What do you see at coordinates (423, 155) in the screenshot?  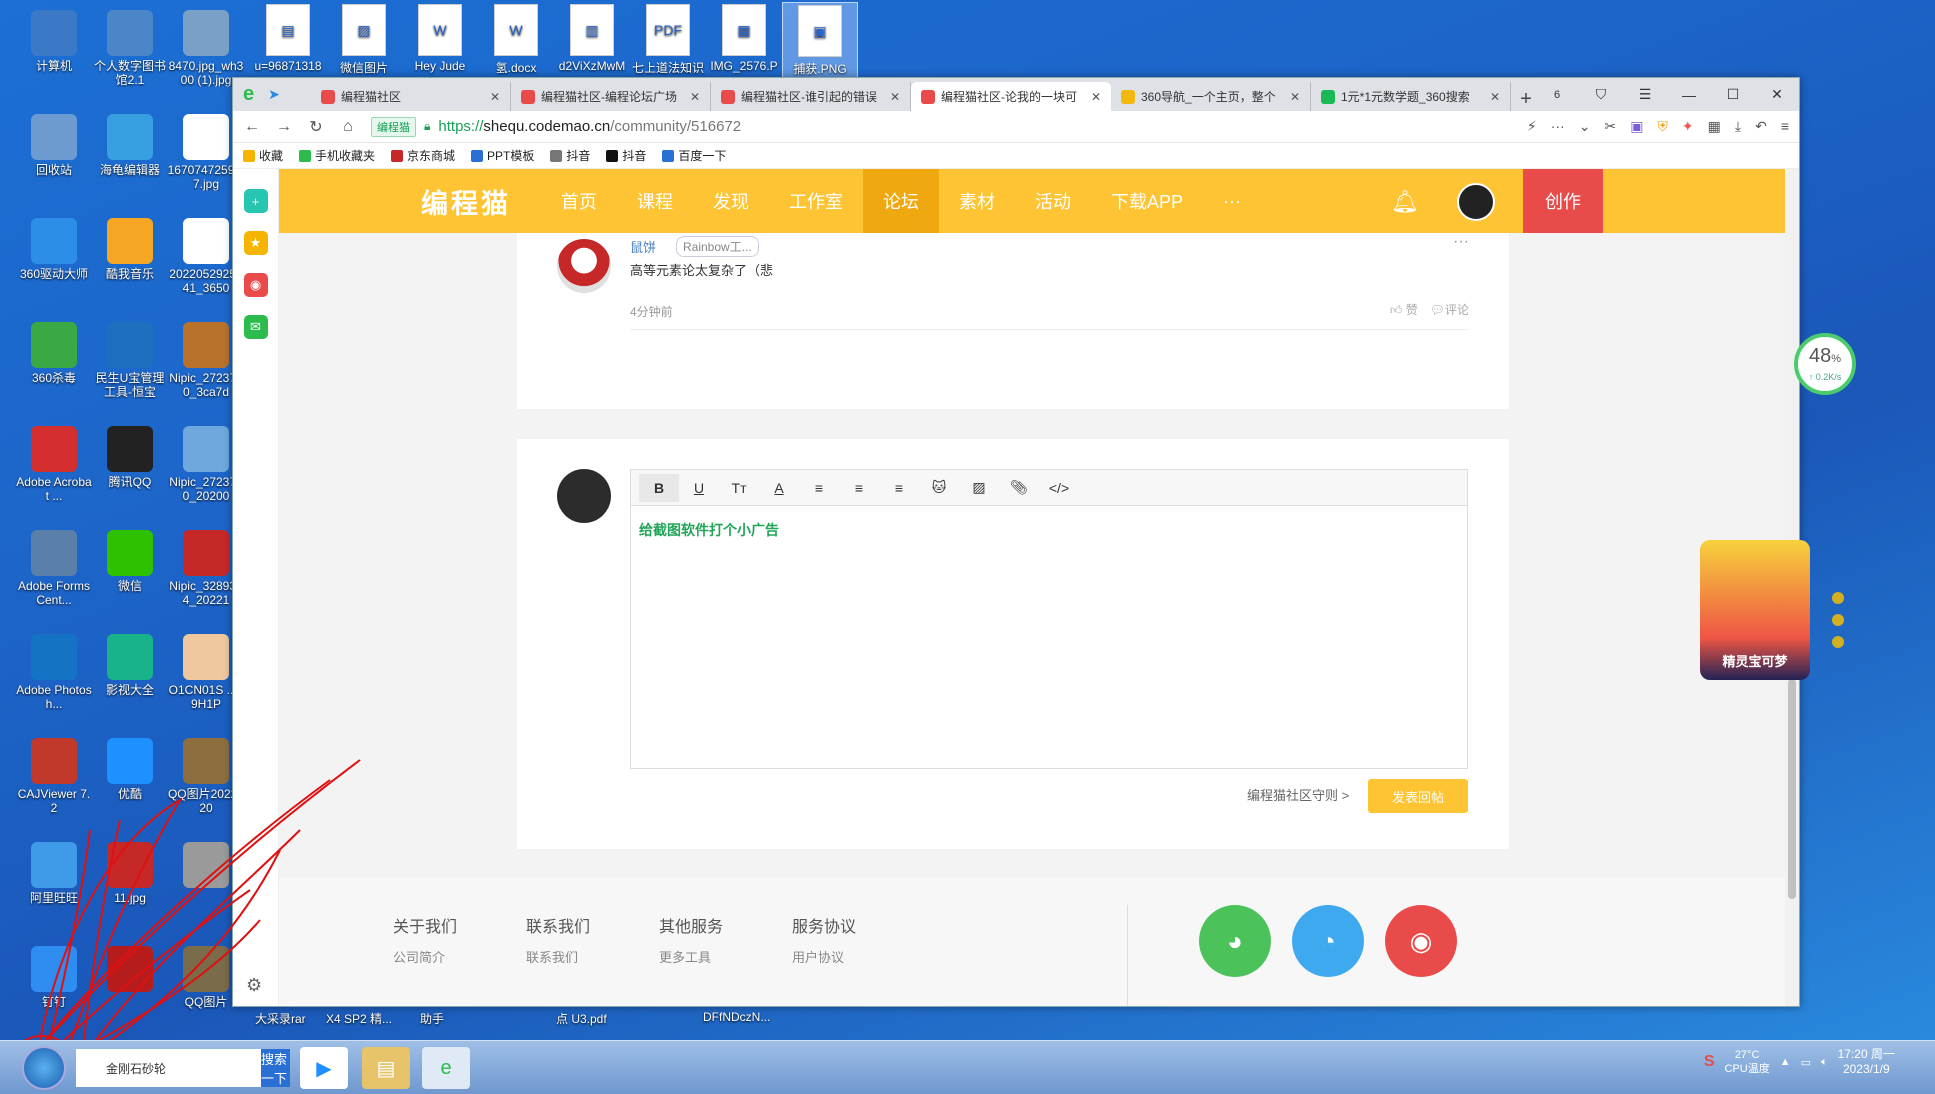 I see `bookmark-item: 京东商城` at bounding box center [423, 155].